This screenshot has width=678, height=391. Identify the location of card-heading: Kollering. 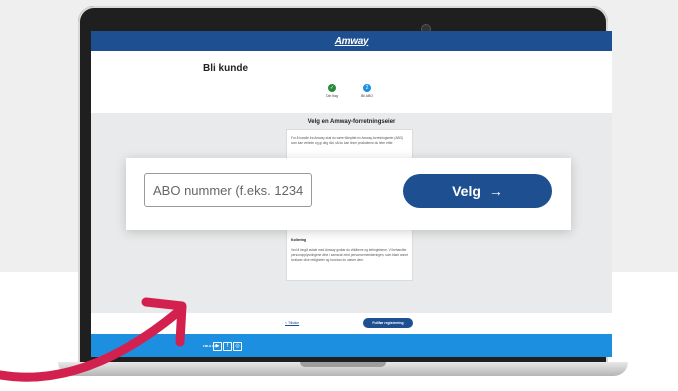
(299, 240).